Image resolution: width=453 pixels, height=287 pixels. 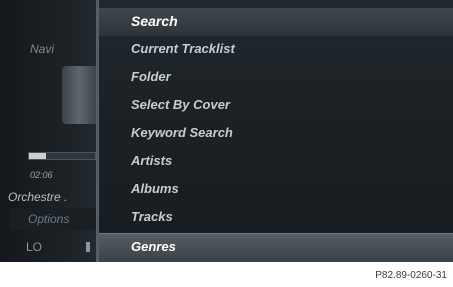 I want to click on menu-item-select-by-cover: Select By Cover, so click(x=276, y=106).